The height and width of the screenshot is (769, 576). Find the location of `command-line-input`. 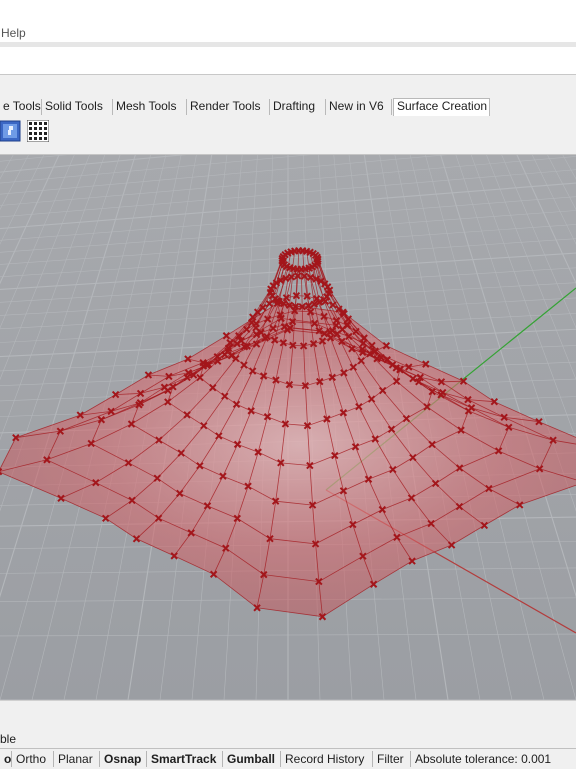

command-line-input is located at coordinates (288, 61).